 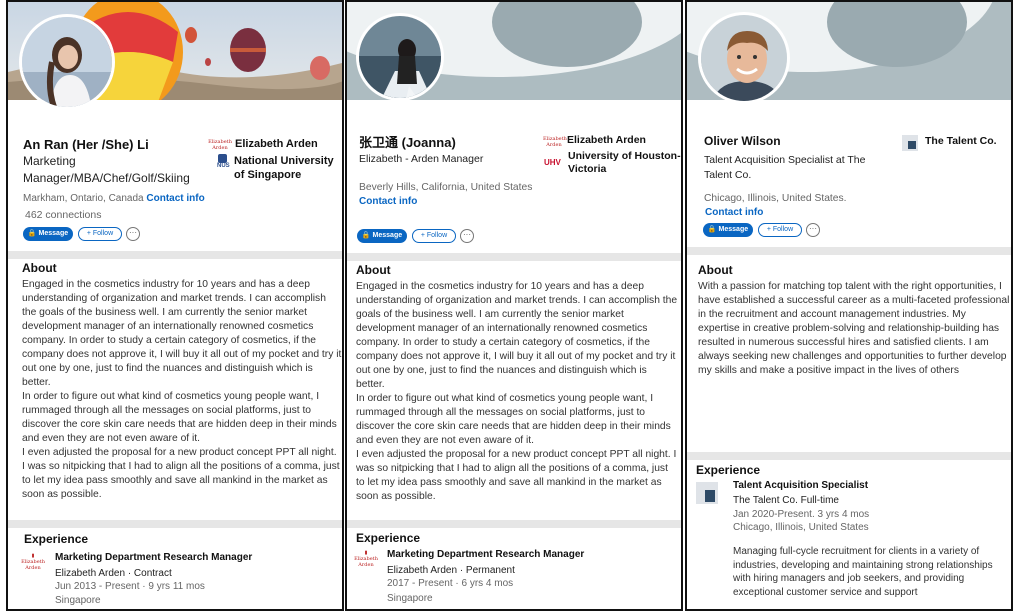 I want to click on location-text: Markham, Ontario, Canada Contact info, so click(x=114, y=198).